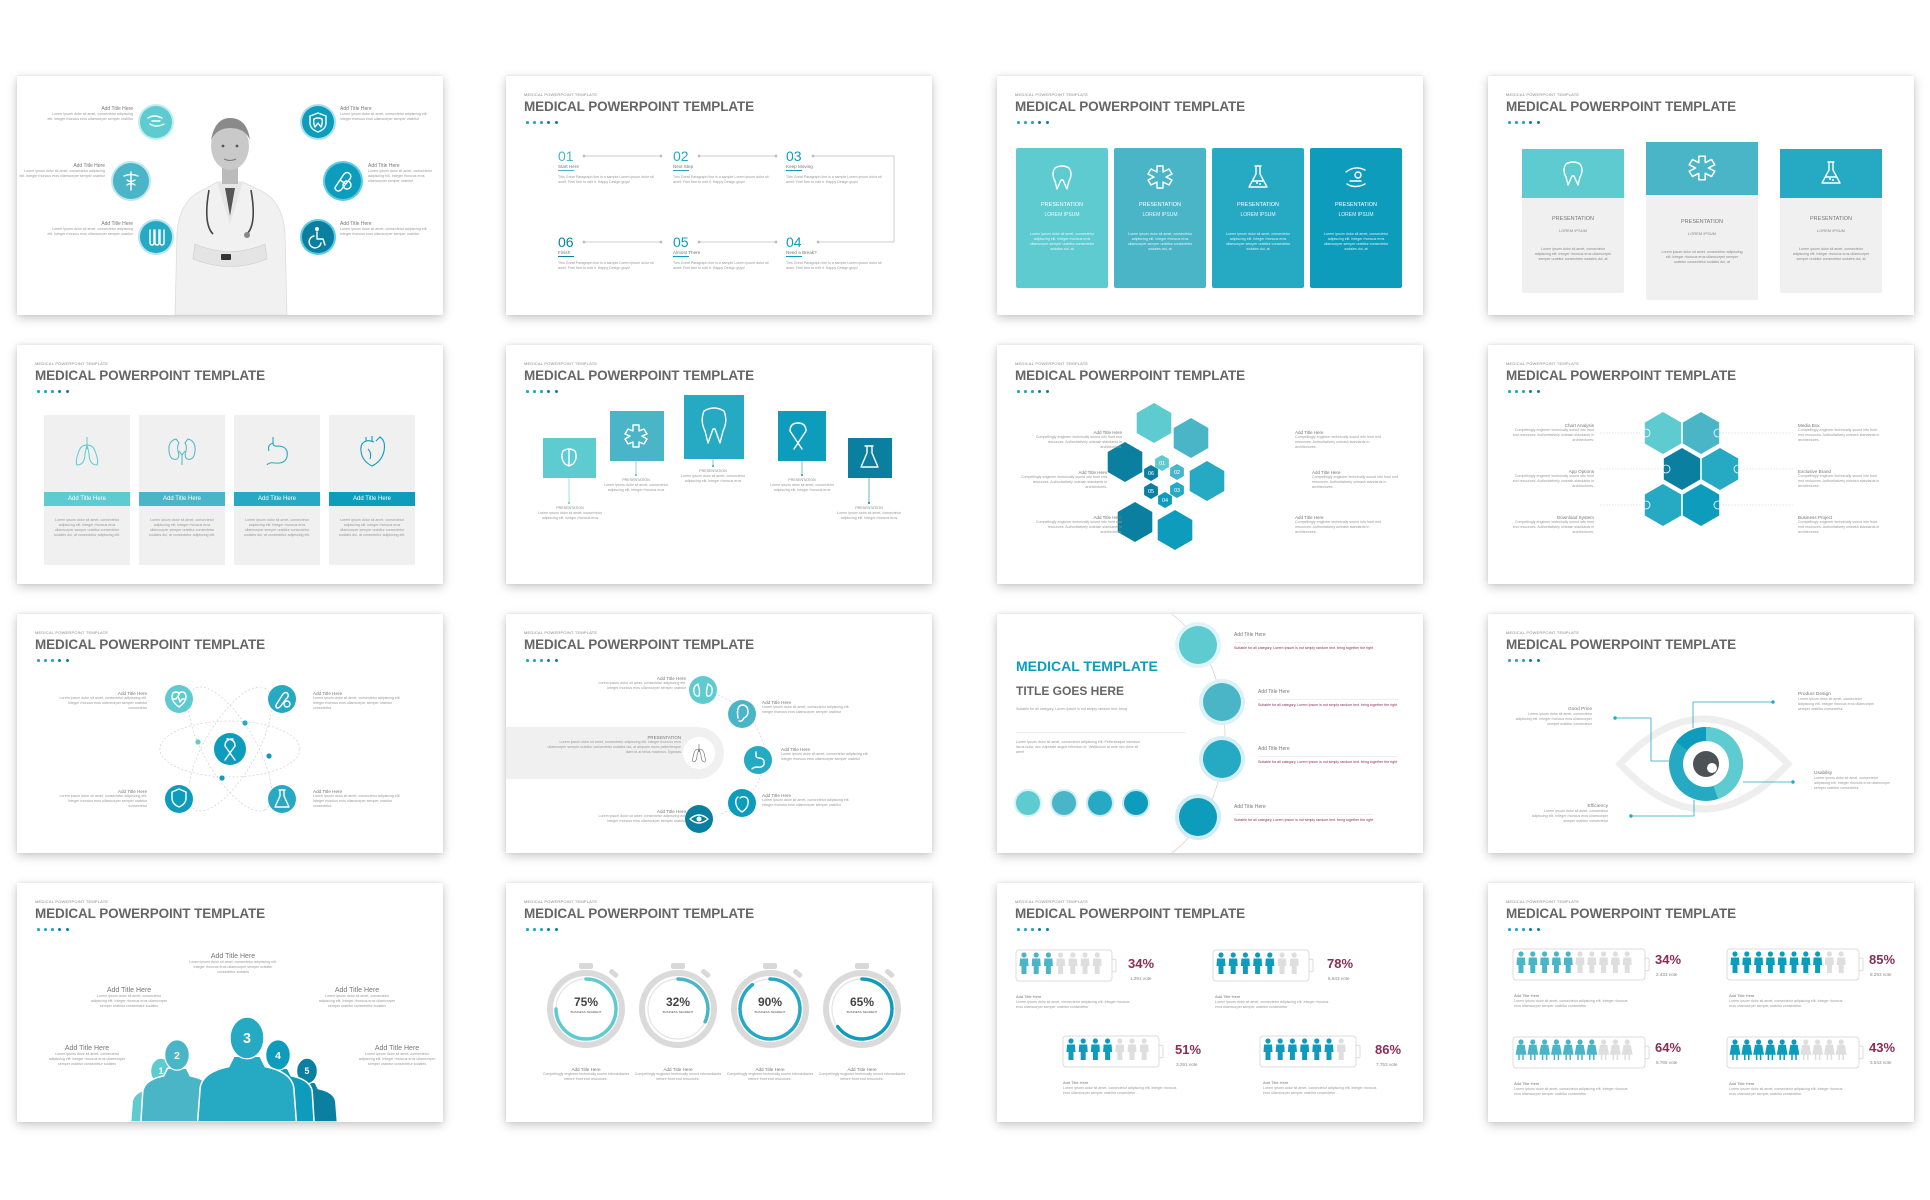  Describe the element at coordinates (1151, 492) in the screenshot. I see `hex-number: 05` at that location.